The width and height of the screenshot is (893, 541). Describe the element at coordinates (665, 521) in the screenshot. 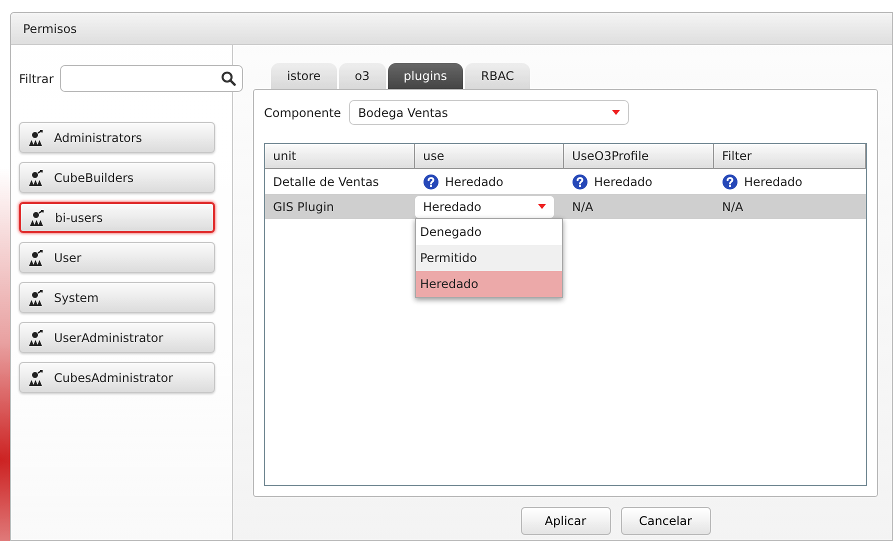

I see `dialog-button: Cancelar` at that location.